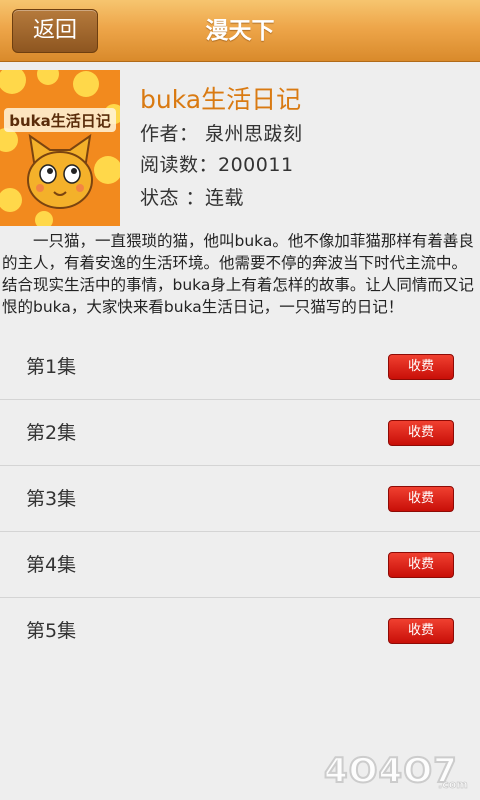 This screenshot has height=800, width=480. Describe the element at coordinates (51, 433) in the screenshot. I see `episode-label: 第2集` at that location.